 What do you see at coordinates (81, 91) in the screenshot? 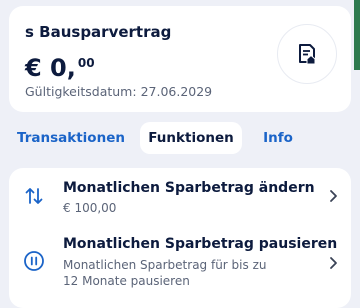
I see `validity-label: Gültigkeitsdatum:` at bounding box center [81, 91].